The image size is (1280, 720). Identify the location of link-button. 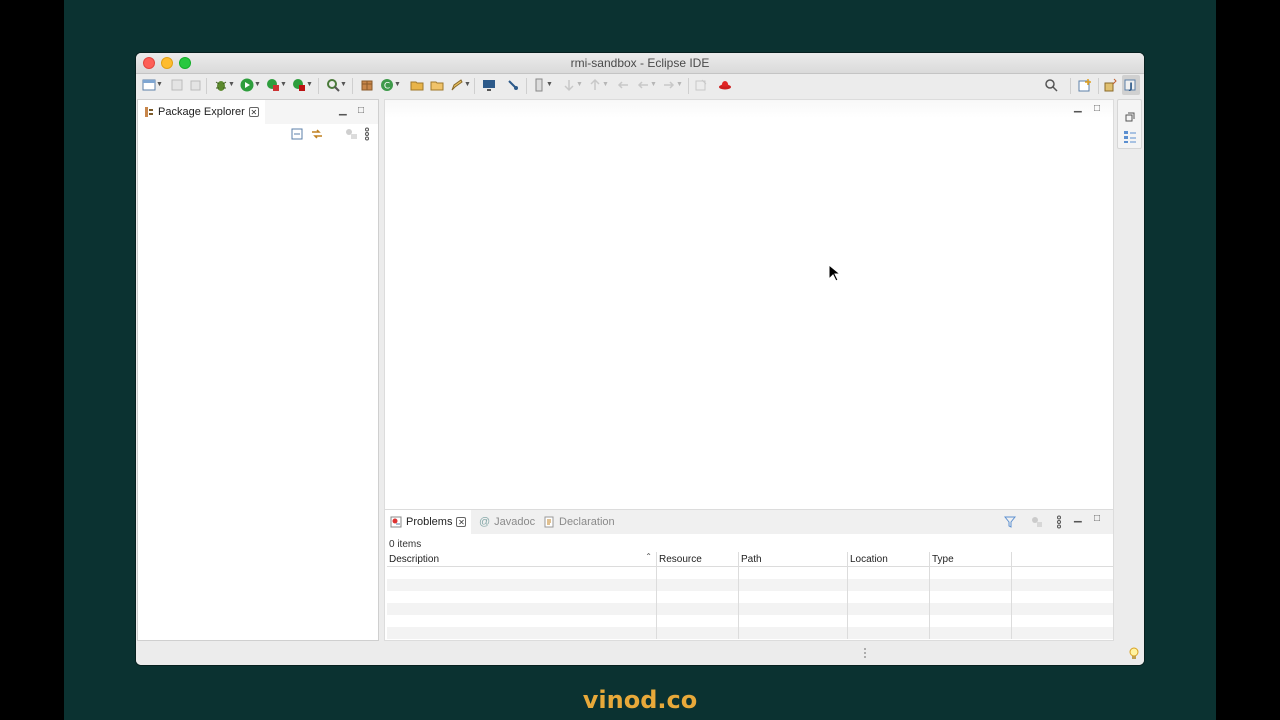
(513, 85).